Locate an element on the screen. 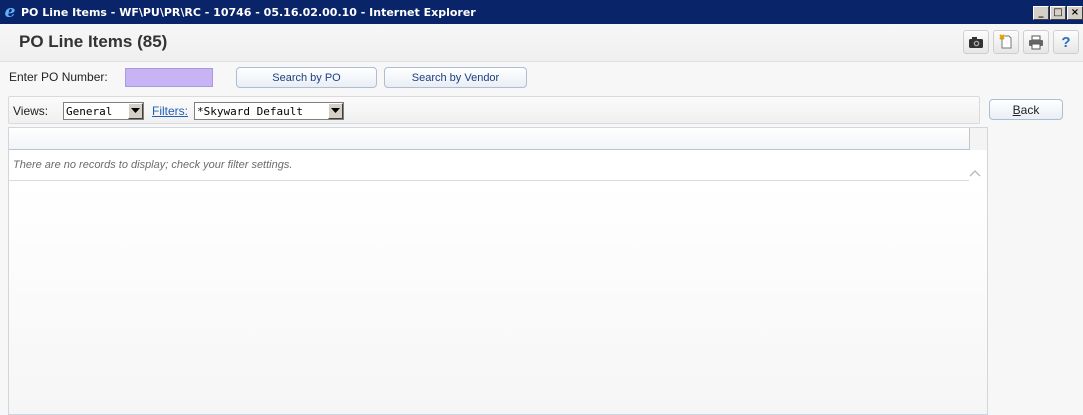 This screenshot has height=415, width=1083. print-icon is located at coordinates (1036, 42).